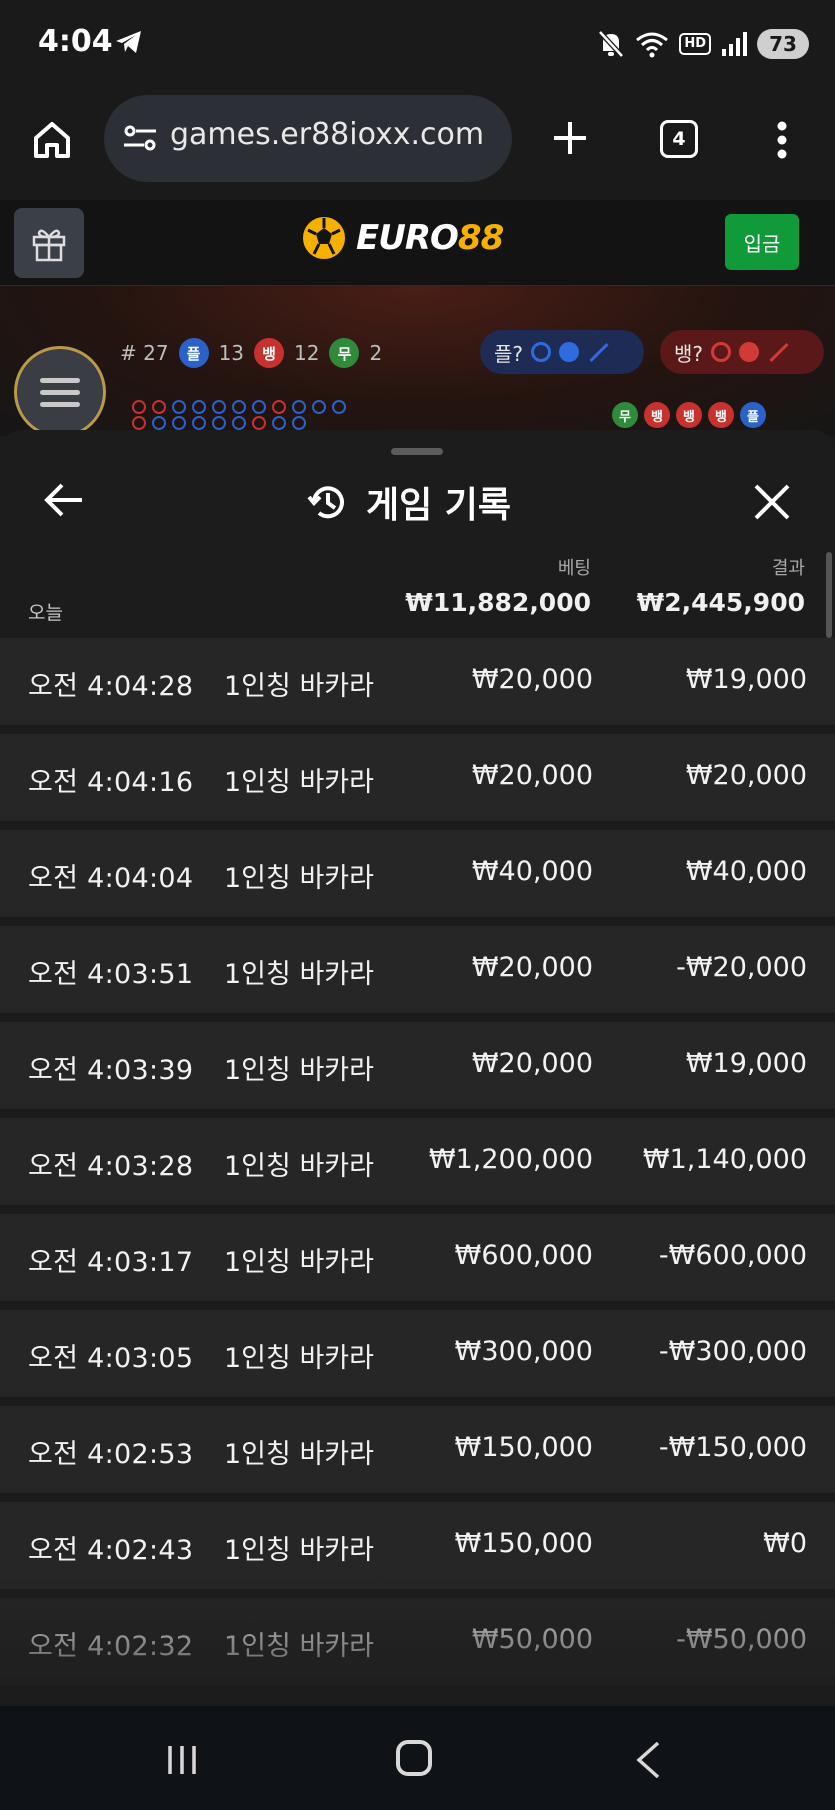 The height and width of the screenshot is (1810, 835). I want to click on row-time: 오전 4:03:05, so click(111, 1358).